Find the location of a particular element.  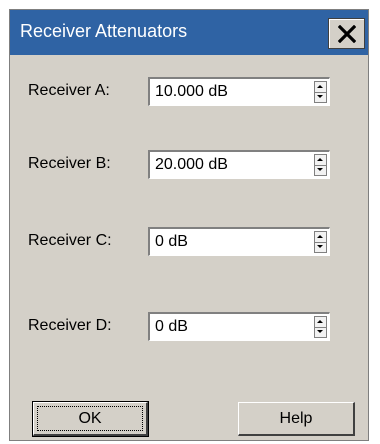

receiver-b-value: 20.000 dB is located at coordinates (191, 164).